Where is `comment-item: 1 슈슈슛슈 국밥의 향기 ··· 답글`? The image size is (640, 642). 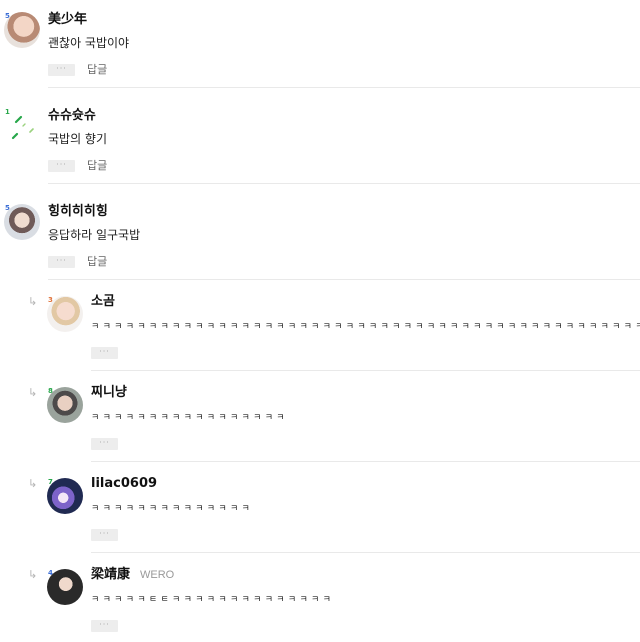 comment-item: 1 슈슈슛슈 국밥의 향기 ··· 답글 is located at coordinates (320, 144).